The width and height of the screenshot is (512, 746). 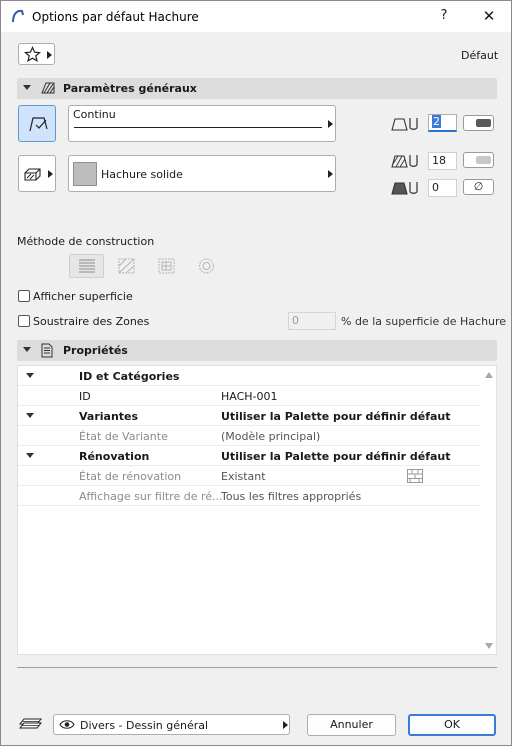 What do you see at coordinates (130, 88) in the screenshot?
I see `general-settings-title: Paramètres généraux` at bounding box center [130, 88].